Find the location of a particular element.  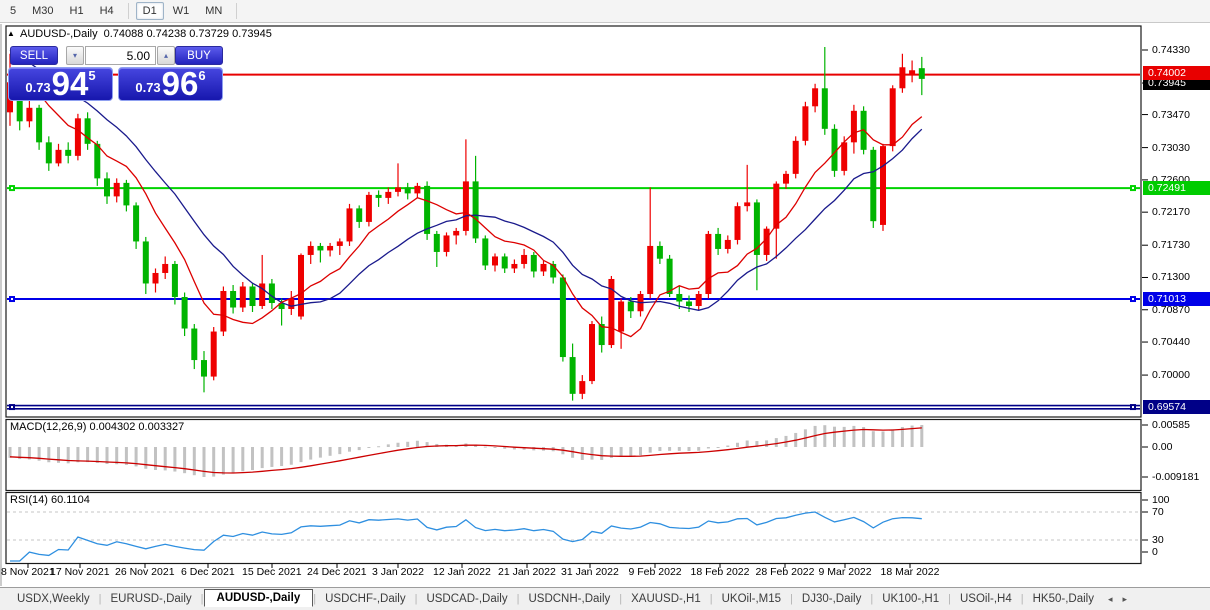

ohlc-values: 0.74088 0.74238 0.73729 0.73945 is located at coordinates (187, 34).